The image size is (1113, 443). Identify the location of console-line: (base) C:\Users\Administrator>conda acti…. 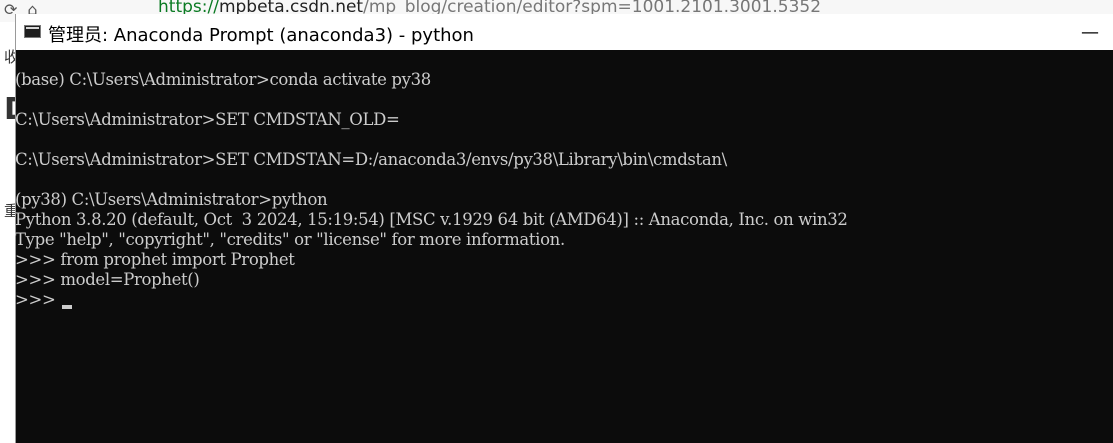
(223, 79).